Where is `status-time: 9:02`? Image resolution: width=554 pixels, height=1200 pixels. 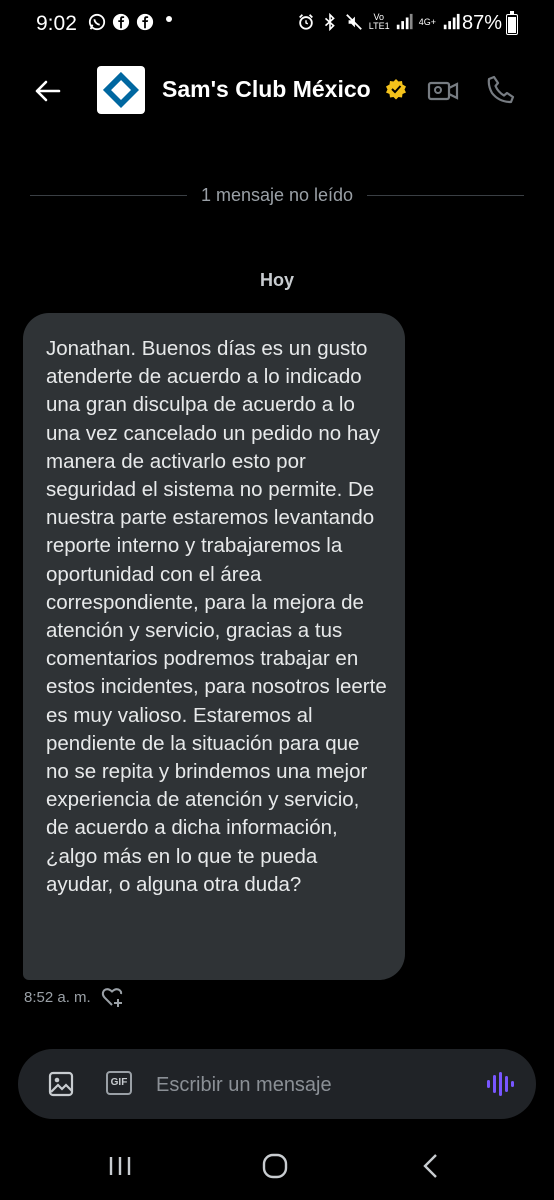 status-time: 9:02 is located at coordinates (56, 23).